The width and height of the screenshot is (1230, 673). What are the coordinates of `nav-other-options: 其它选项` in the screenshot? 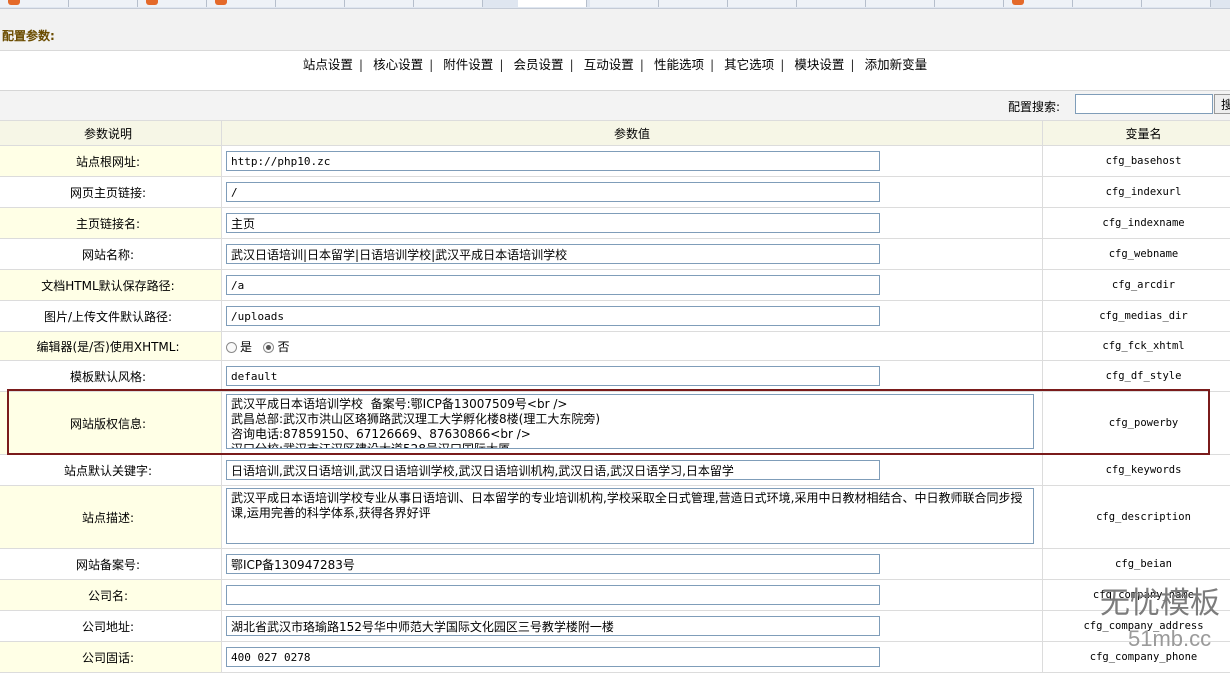 It's located at (749, 64).